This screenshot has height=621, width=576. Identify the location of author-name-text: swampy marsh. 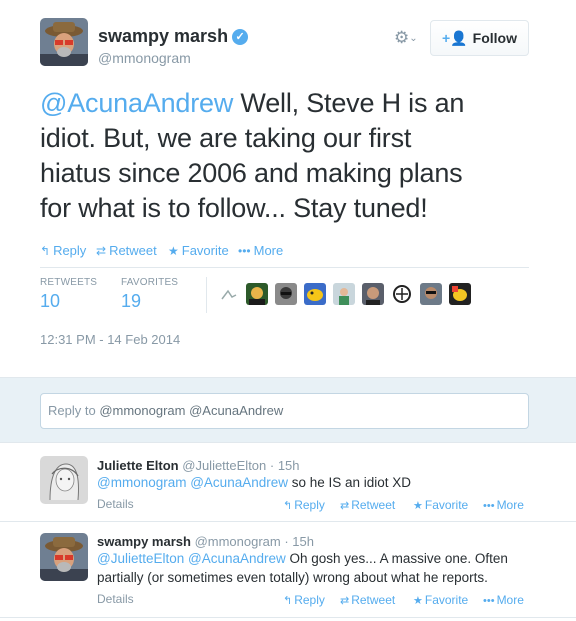
(163, 36).